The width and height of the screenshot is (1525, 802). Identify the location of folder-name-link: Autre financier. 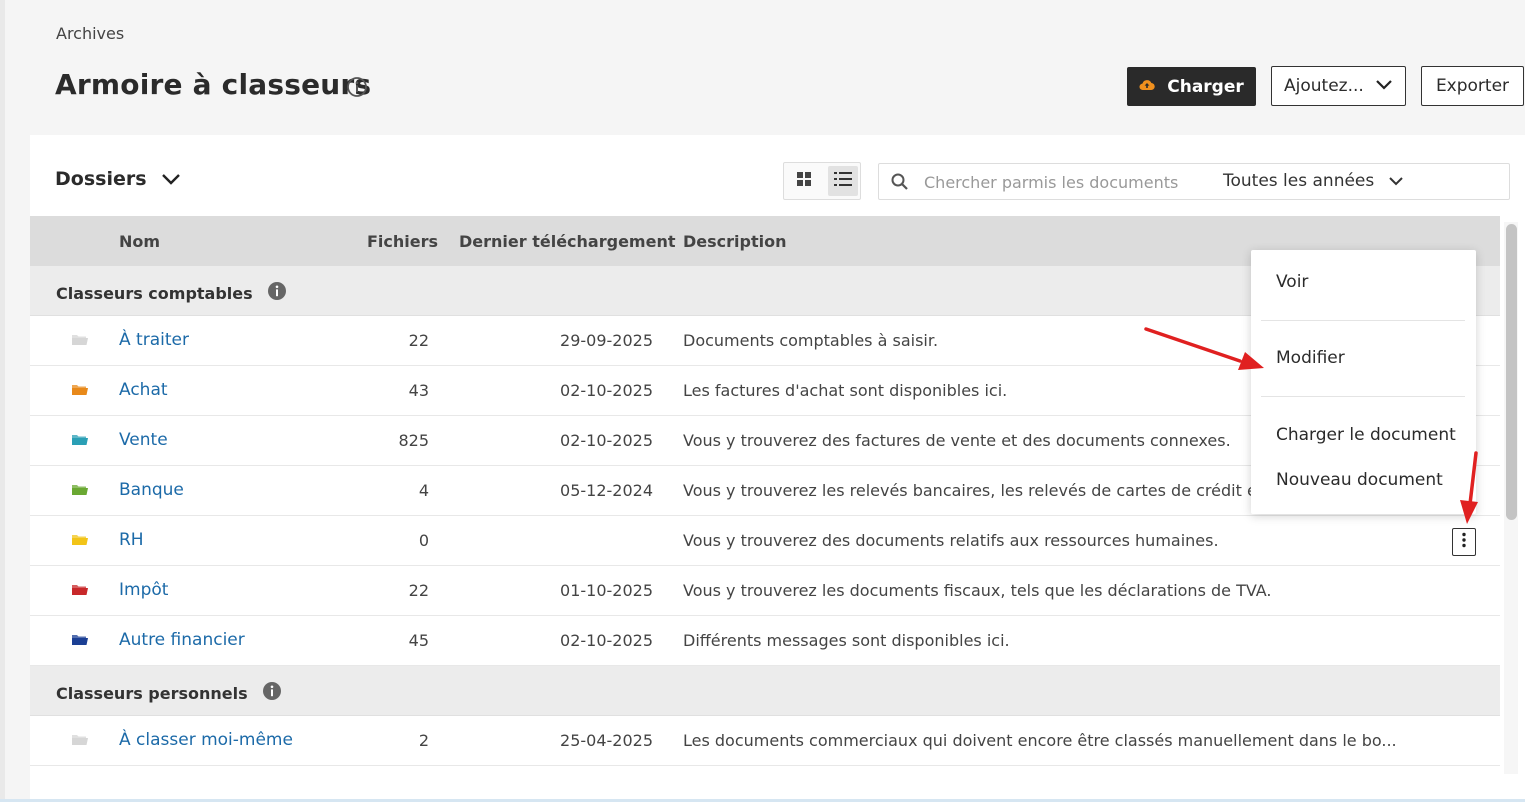
(182, 640).